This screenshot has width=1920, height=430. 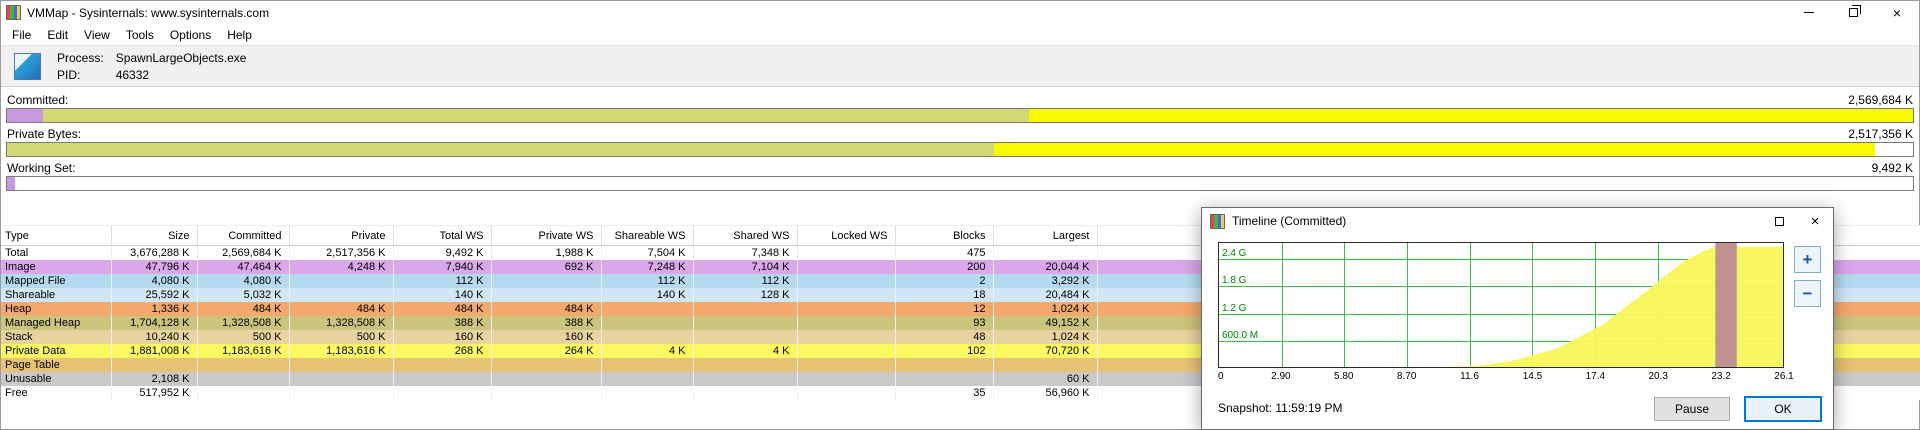 What do you see at coordinates (1892, 168) in the screenshot?
I see `bar-value: 9,492 K` at bounding box center [1892, 168].